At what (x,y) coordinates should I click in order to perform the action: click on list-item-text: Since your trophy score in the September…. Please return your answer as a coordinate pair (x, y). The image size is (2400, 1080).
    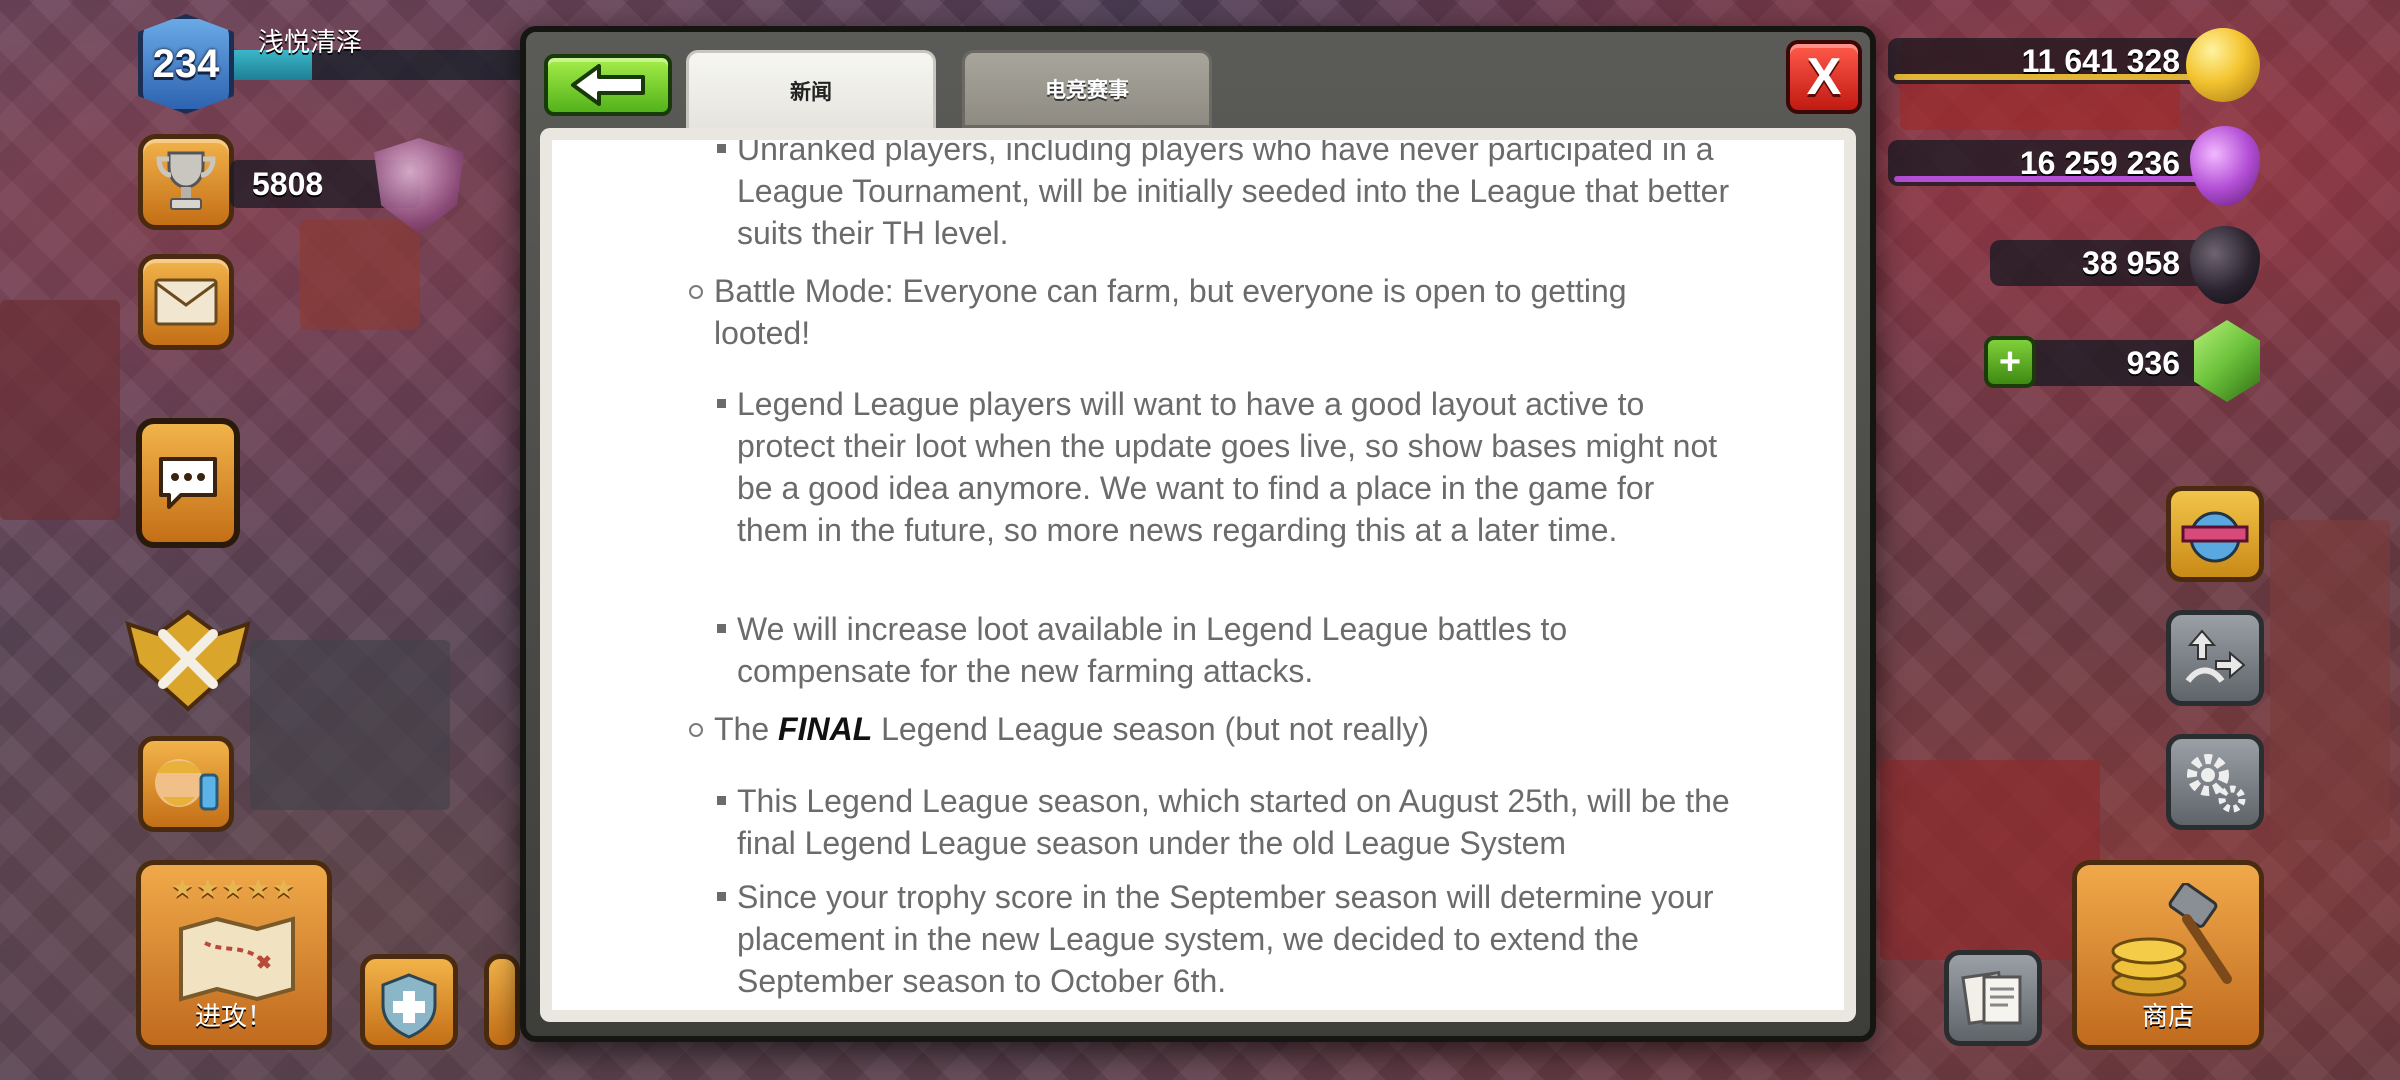
    Looking at the image, I should click on (1225, 939).